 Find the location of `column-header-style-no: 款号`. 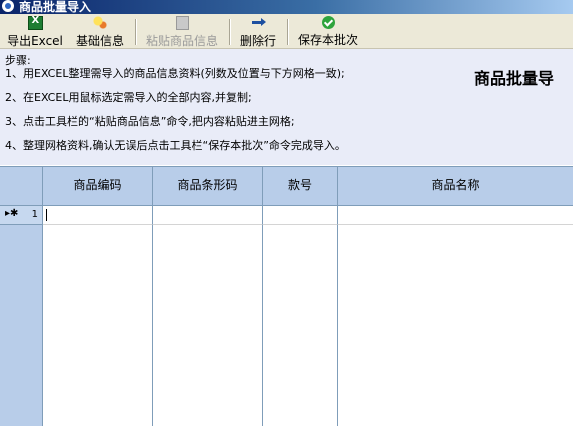

column-header-style-no: 款号 is located at coordinates (300, 186).